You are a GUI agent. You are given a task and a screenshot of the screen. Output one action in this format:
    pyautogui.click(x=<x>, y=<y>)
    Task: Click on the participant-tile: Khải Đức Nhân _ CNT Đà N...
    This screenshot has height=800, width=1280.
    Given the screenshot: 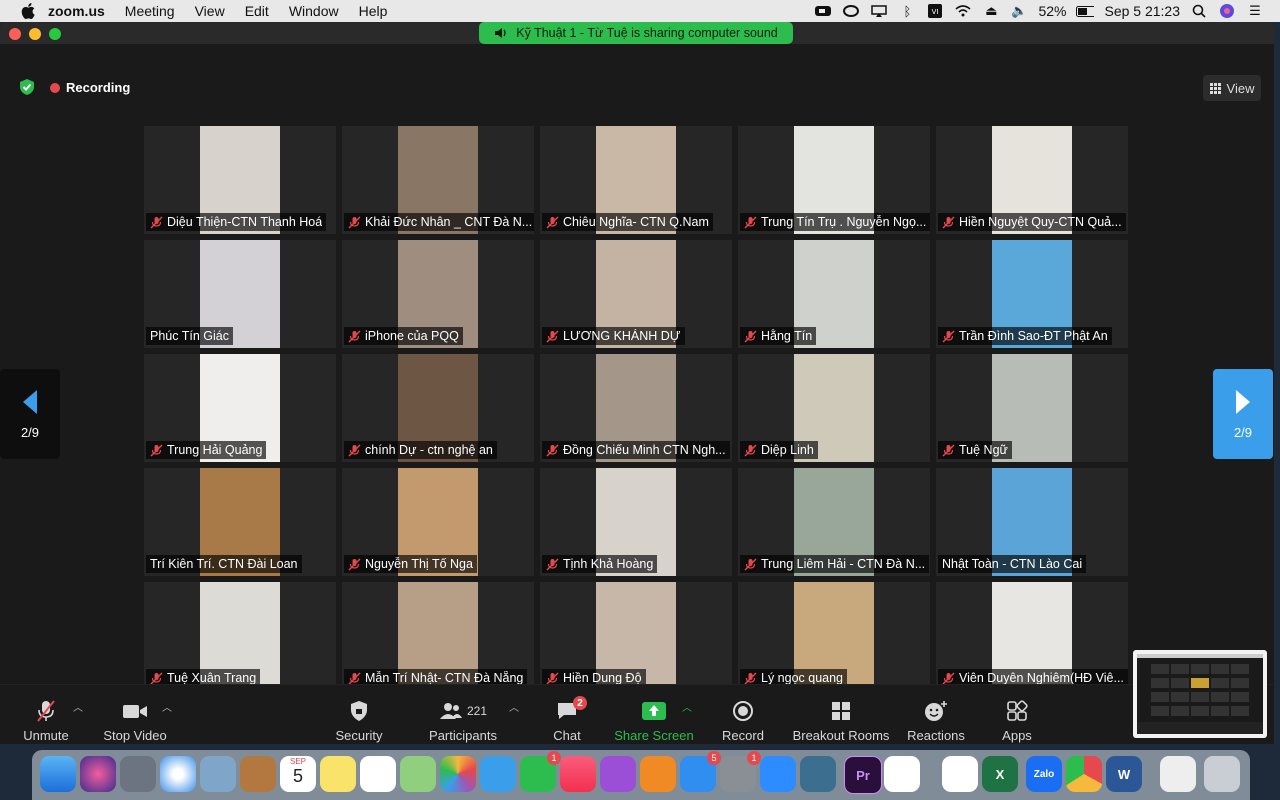 What is the action you would take?
    pyautogui.click(x=438, y=180)
    